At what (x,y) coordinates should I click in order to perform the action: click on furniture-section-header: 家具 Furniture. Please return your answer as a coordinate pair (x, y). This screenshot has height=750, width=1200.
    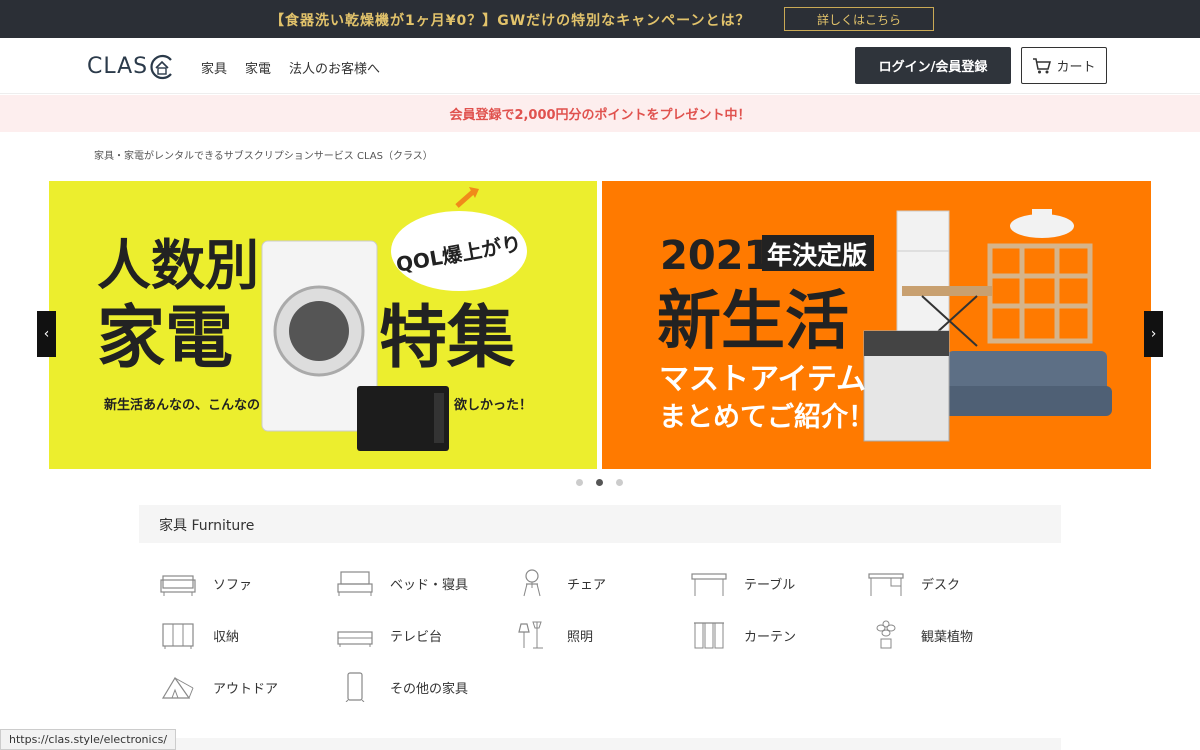
    Looking at the image, I should click on (600, 524).